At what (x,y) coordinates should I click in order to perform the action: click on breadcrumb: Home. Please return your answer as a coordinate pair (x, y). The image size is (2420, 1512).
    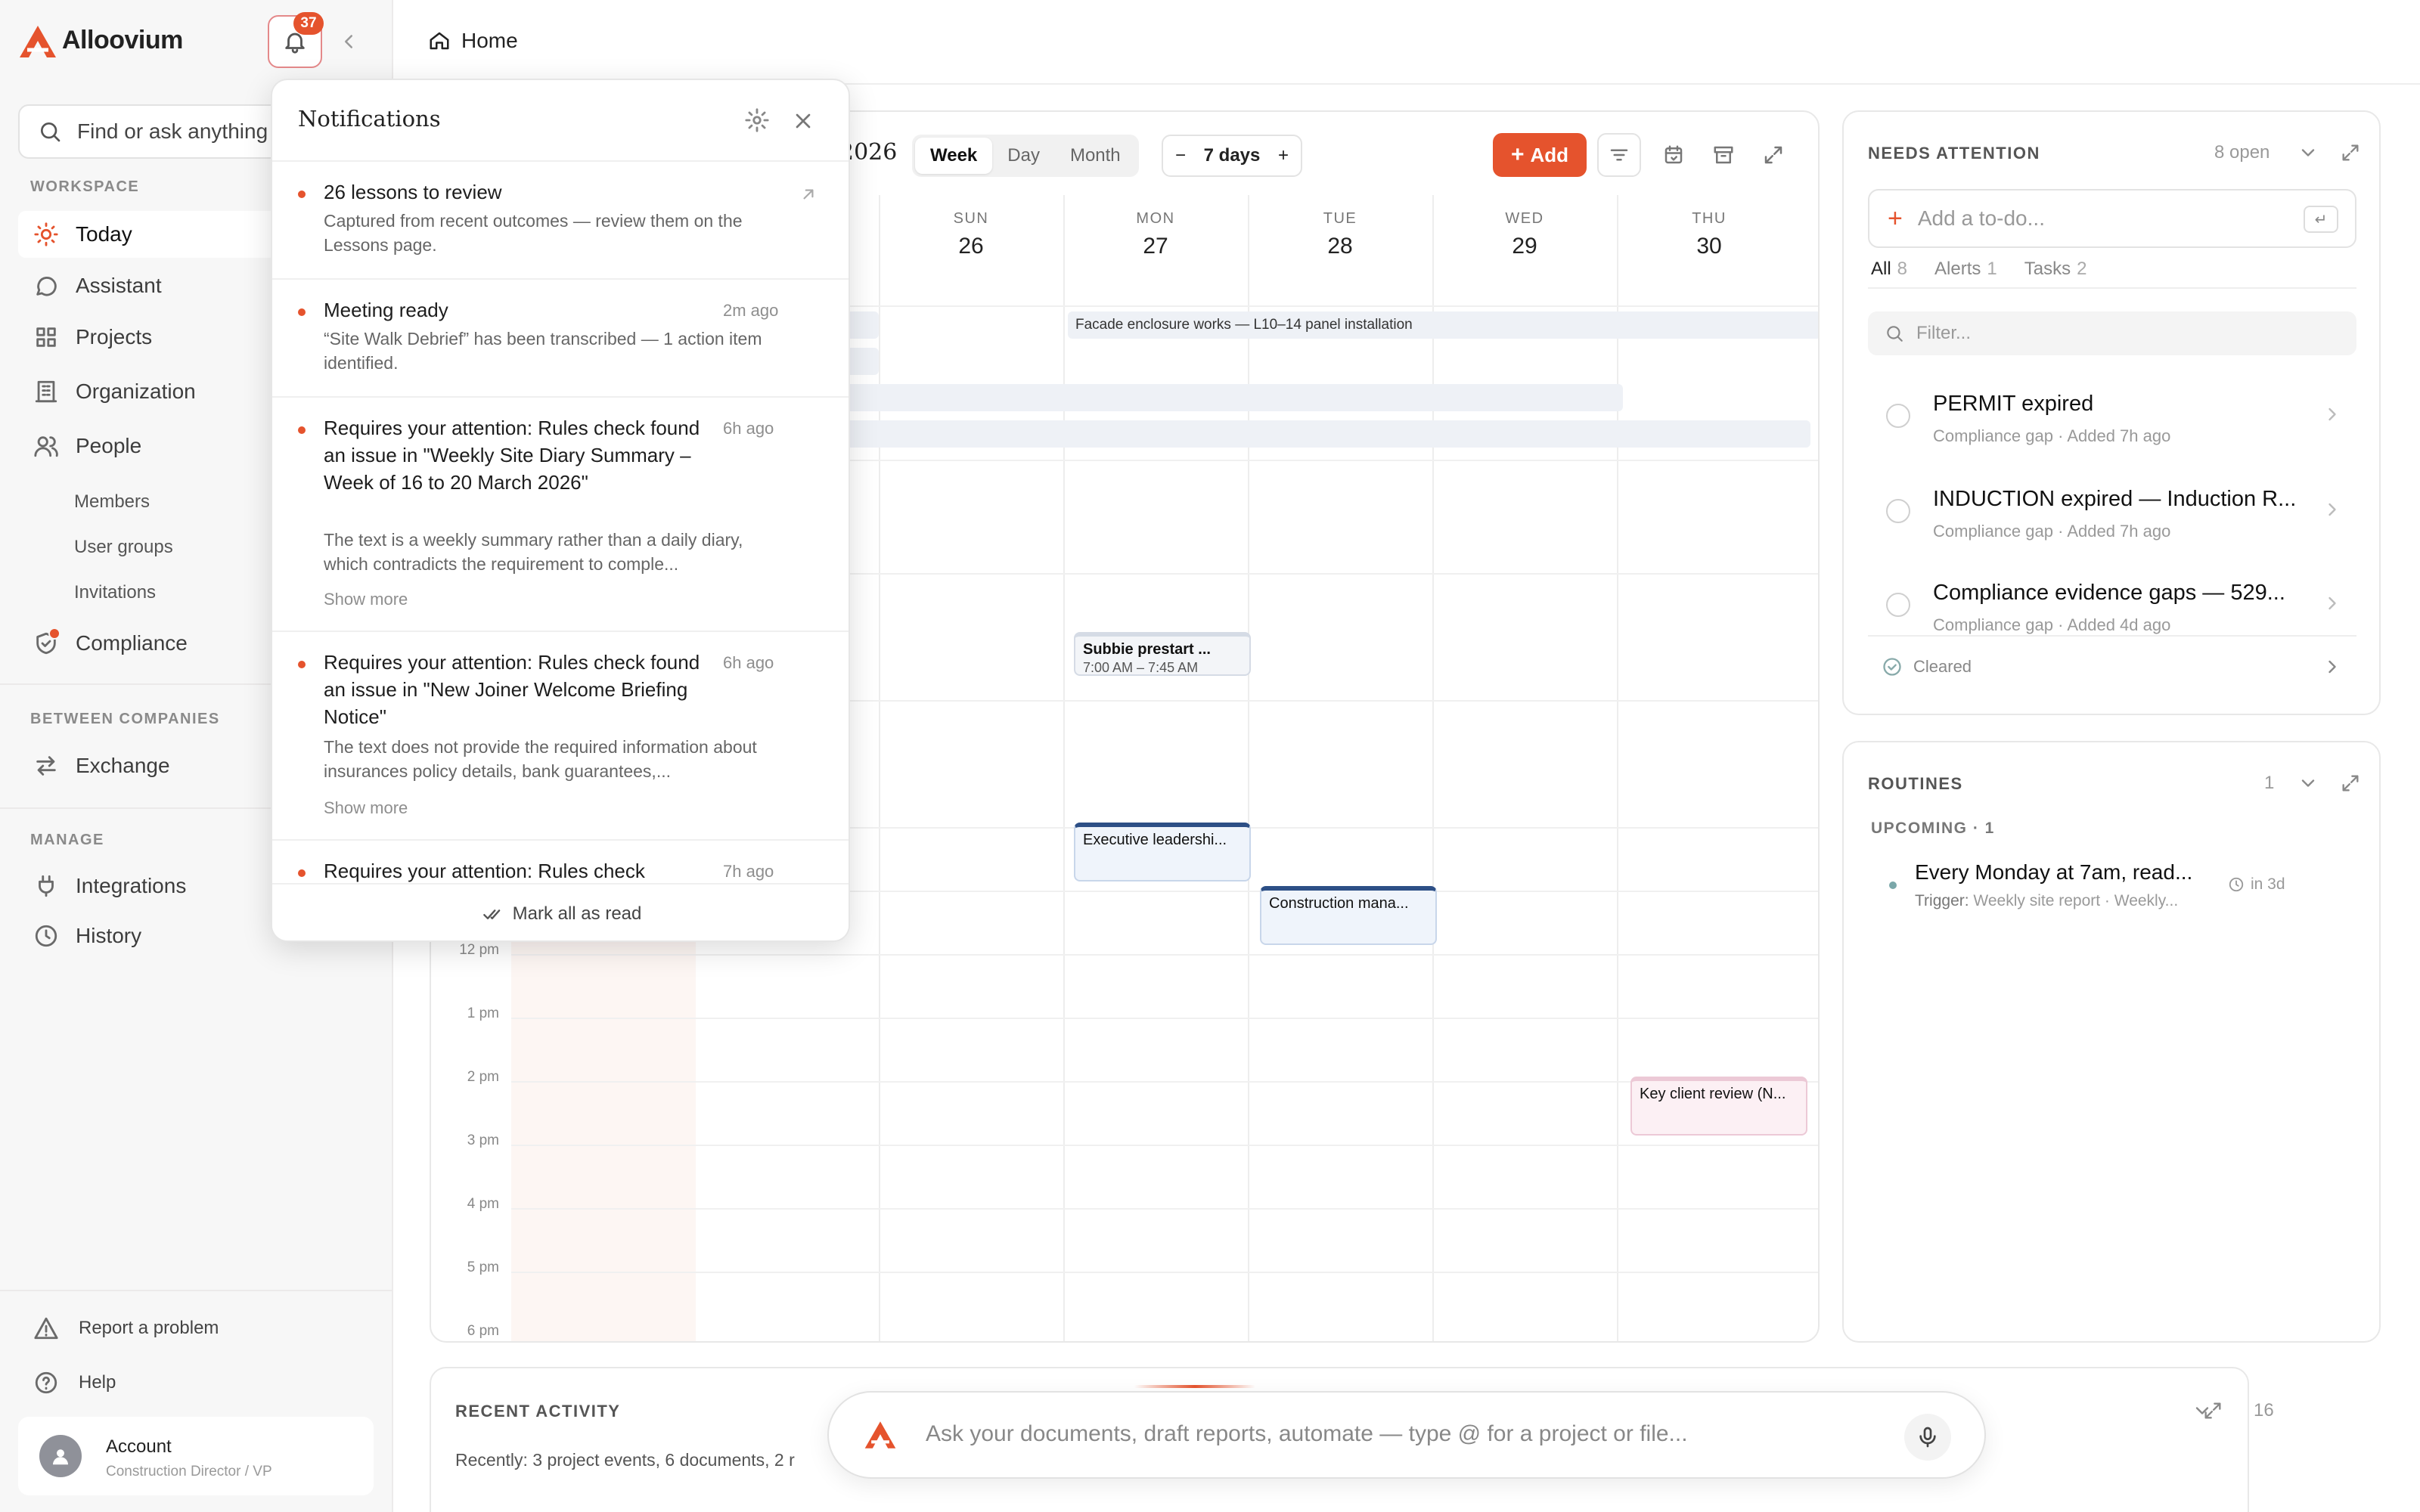
    Looking at the image, I should click on (473, 41).